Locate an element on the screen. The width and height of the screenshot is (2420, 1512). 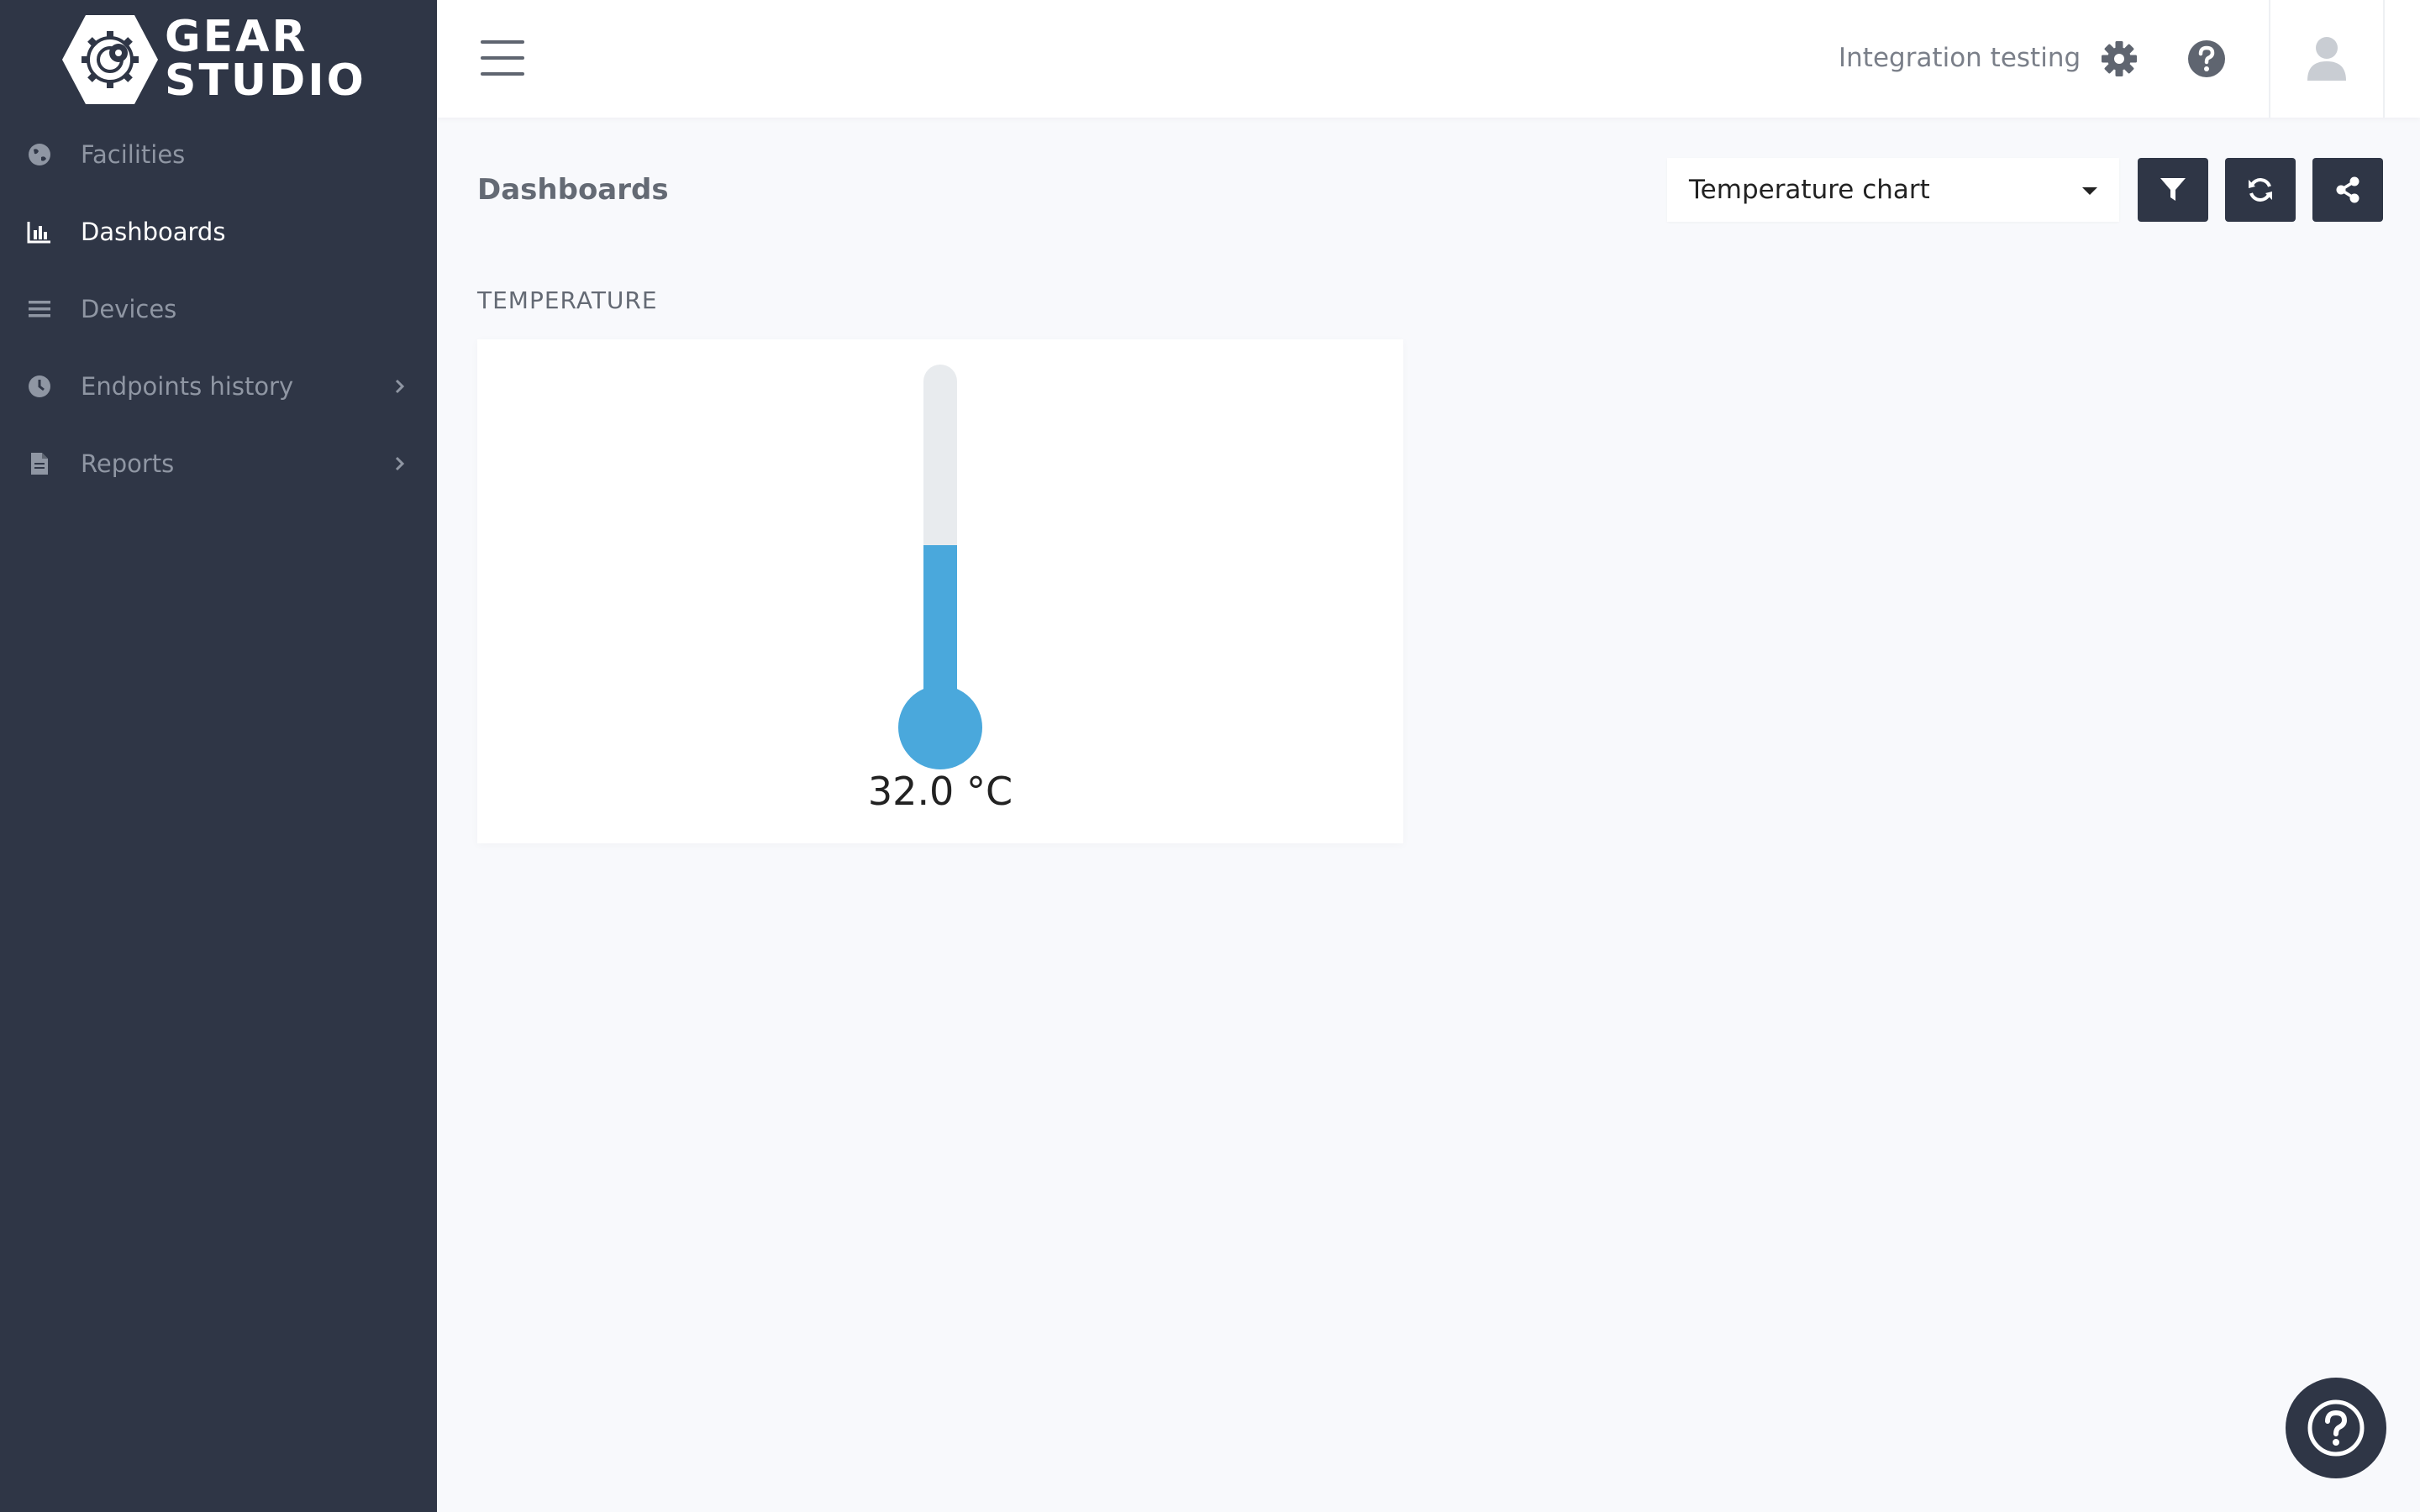
brand-text: GEAR STUDIO is located at coordinates (265, 58).